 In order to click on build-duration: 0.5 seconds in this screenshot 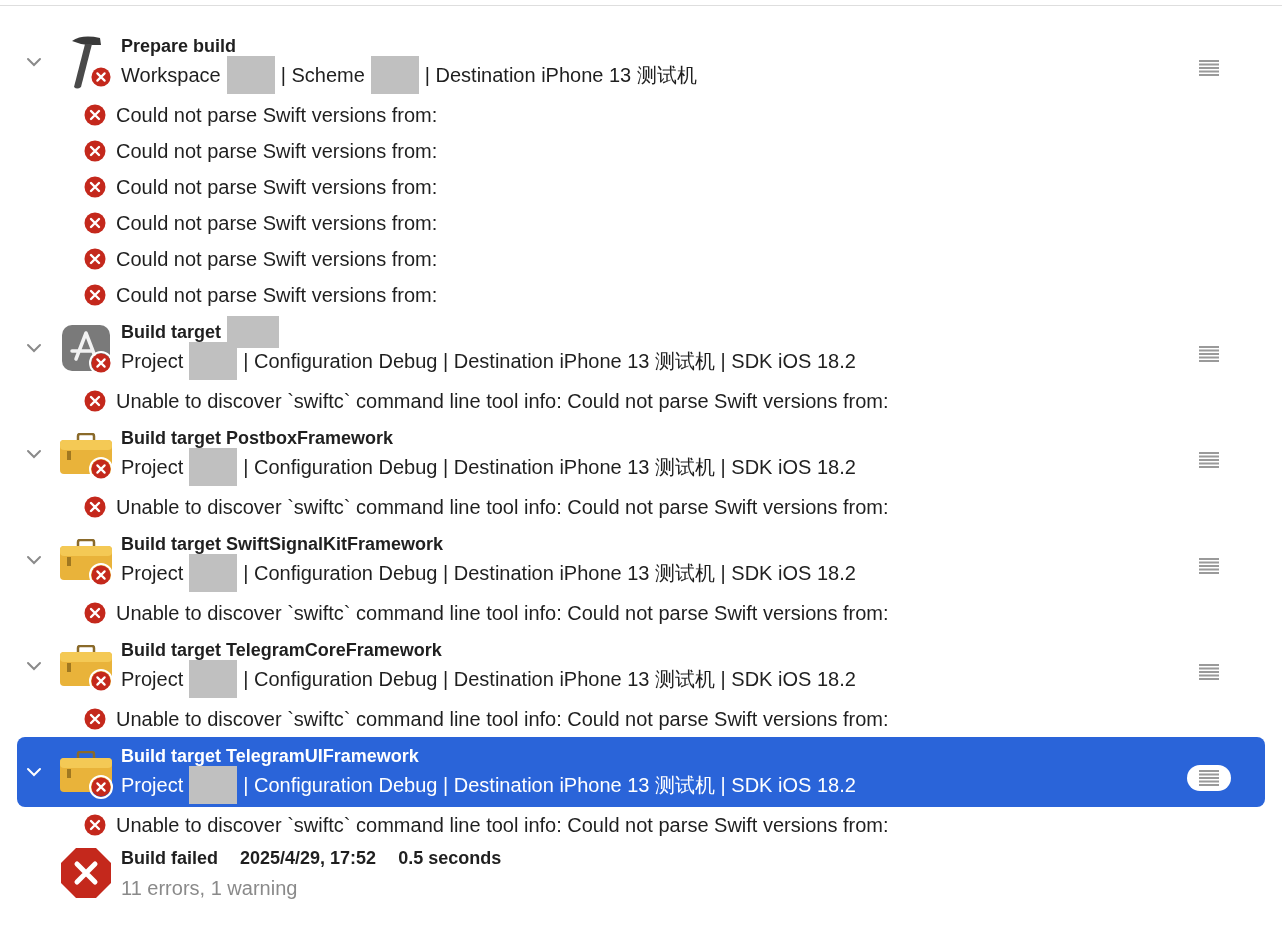, I will do `click(450, 858)`.